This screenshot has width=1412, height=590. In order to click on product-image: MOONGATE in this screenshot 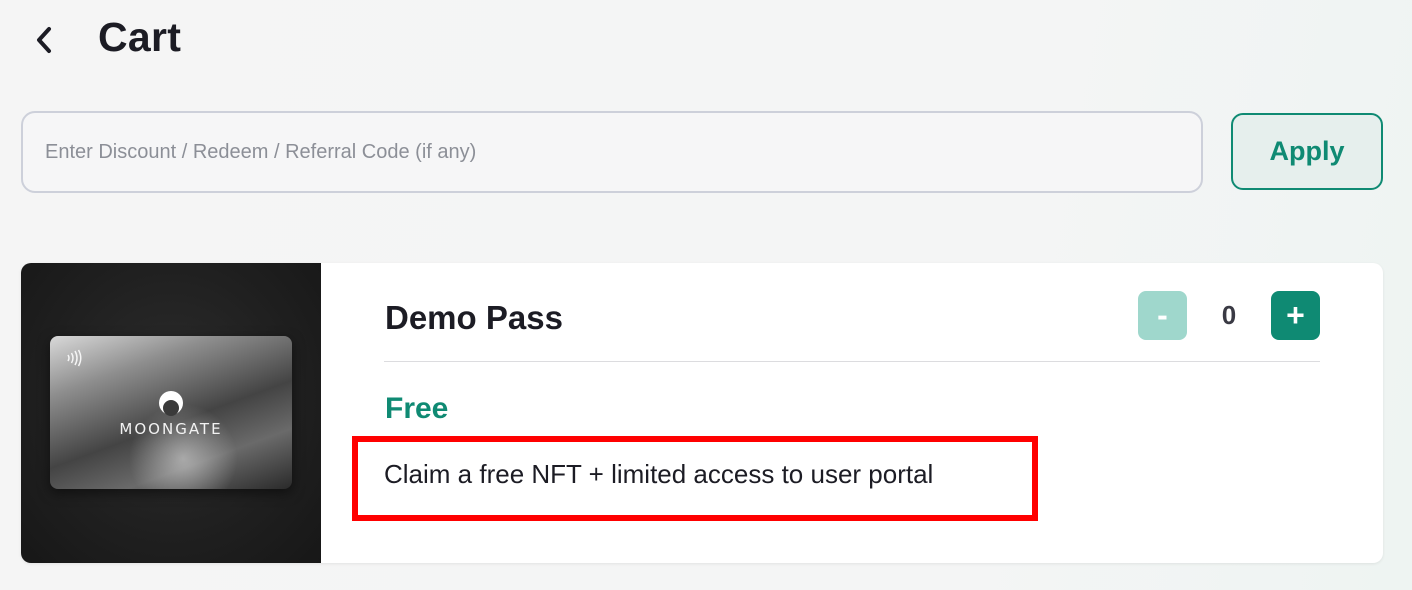, I will do `click(171, 413)`.